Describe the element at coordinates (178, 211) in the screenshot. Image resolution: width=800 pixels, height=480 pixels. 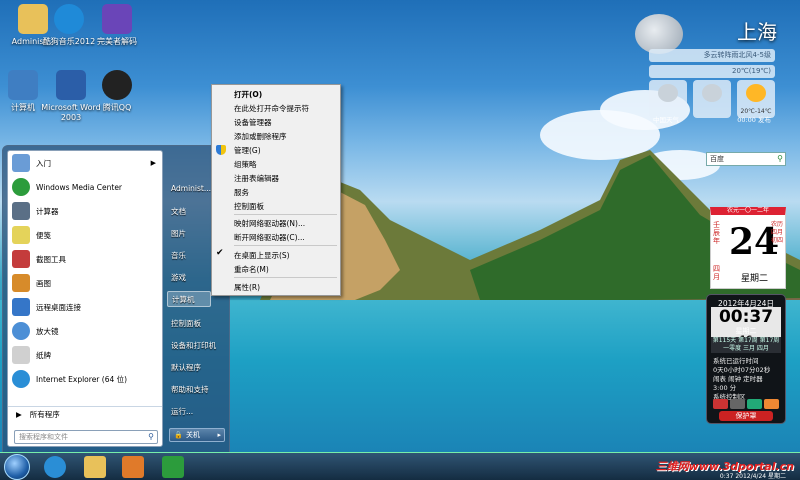
I see `place-documents: 文档` at that location.